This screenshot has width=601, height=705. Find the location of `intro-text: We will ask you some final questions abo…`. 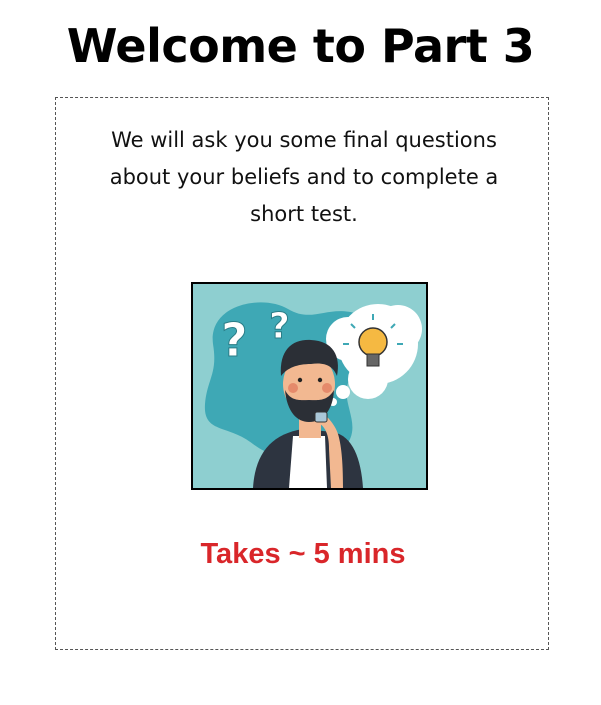

intro-text: We will ask you some final questions abo… is located at coordinates (304, 177).